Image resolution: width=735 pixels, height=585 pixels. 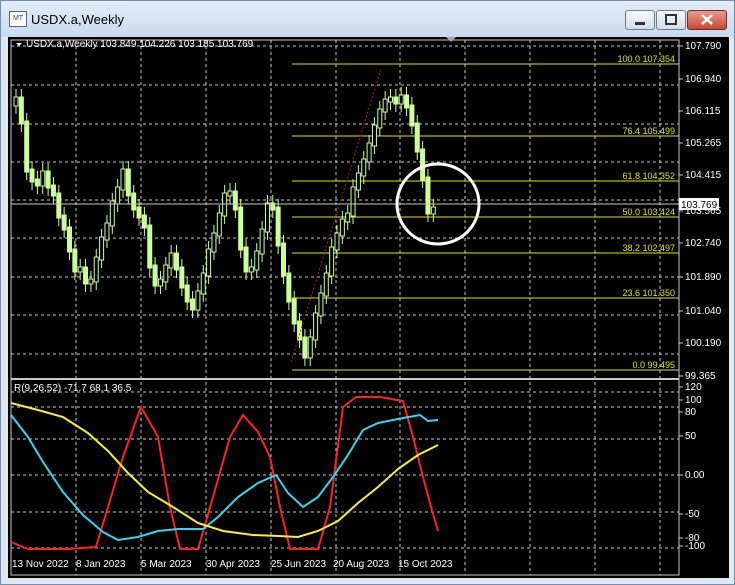 I want to click on price-tick-label: 102.740, so click(x=703, y=243).